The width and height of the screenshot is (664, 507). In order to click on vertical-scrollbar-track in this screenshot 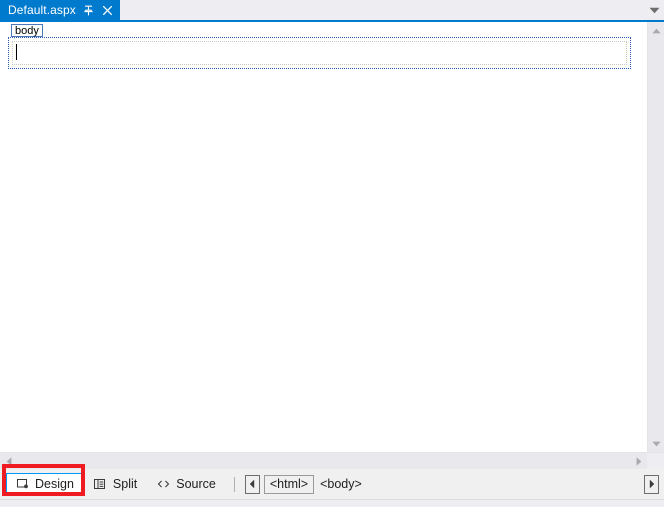, I will do `click(656, 237)`.